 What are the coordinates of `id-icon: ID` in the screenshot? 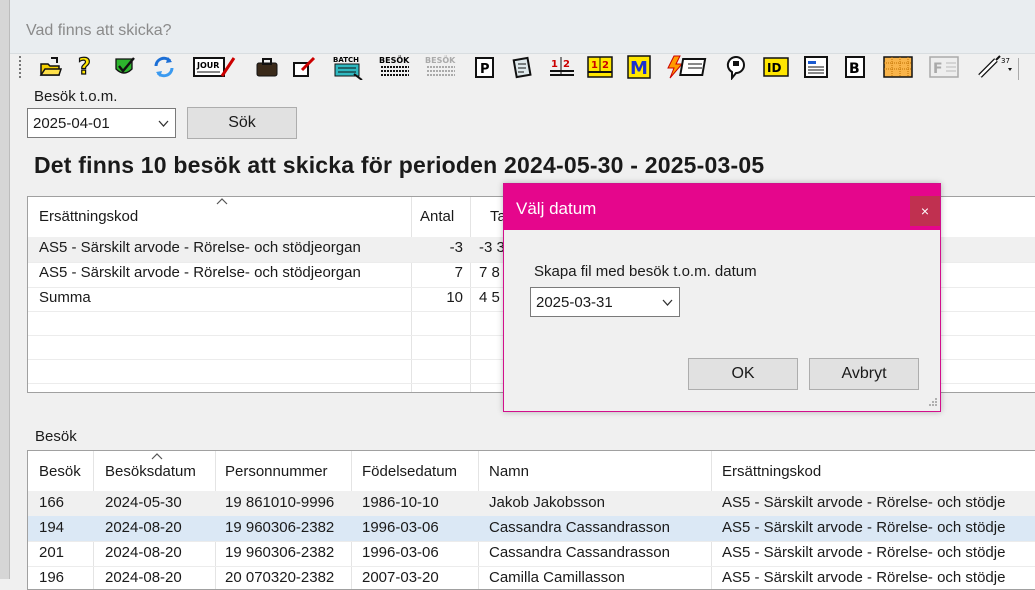 It's located at (776, 67).